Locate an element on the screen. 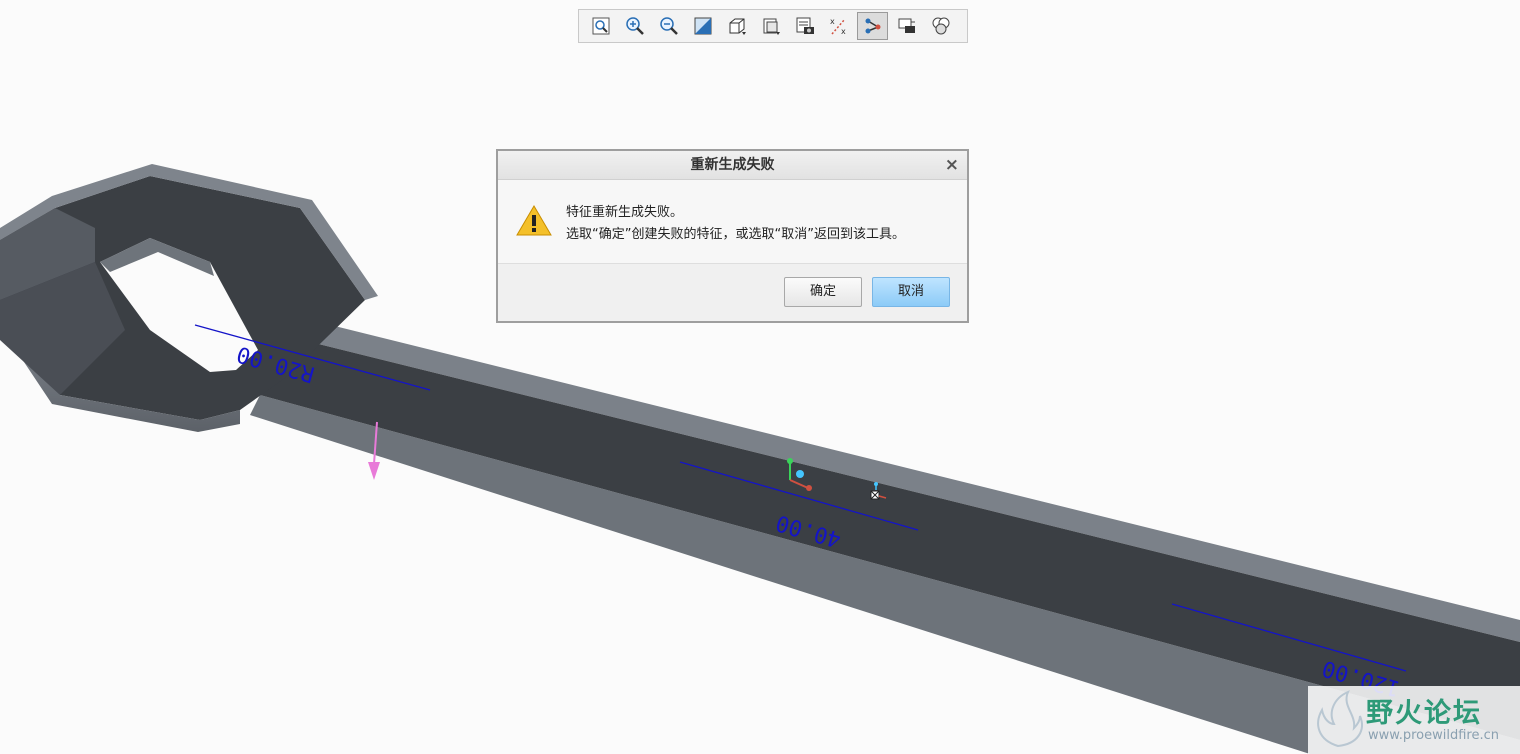 The height and width of the screenshot is (754, 1520). watermark-title: 野火论坛 is located at coordinates (1424, 713).